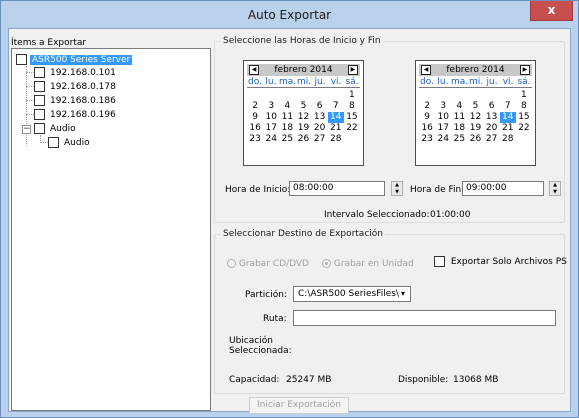 The height and width of the screenshot is (418, 579). I want to click on tree-item-address: 192.168.0.196, so click(76, 114).